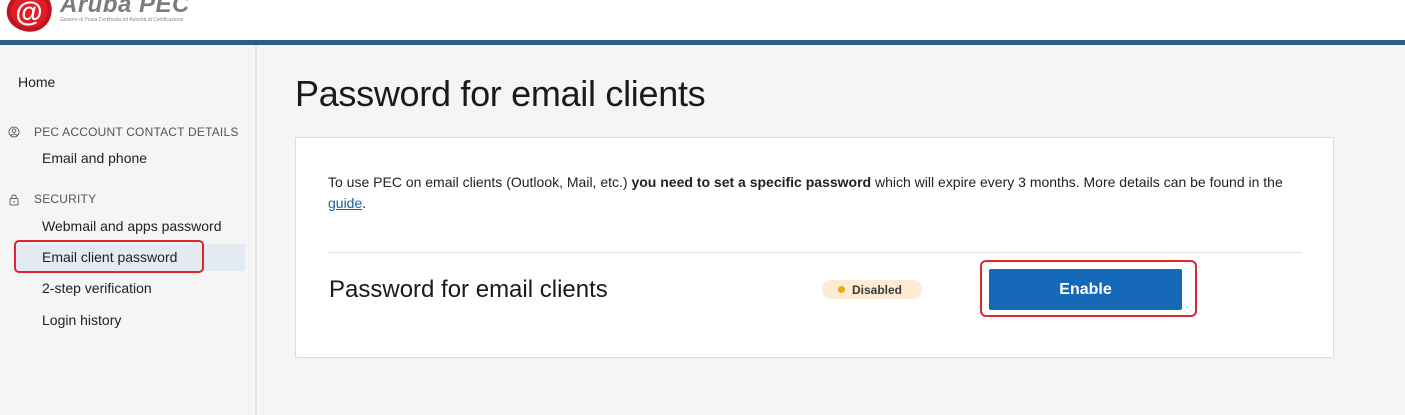 The height and width of the screenshot is (415, 1405). I want to click on enable-button: Enable, so click(1085, 289).